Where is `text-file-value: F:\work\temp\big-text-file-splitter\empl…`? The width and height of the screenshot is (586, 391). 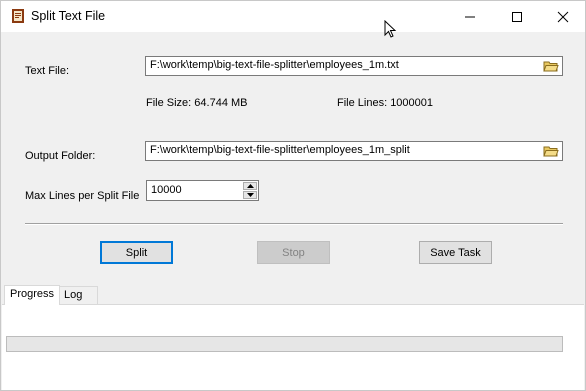 text-file-value: F:\work\temp\big-text-file-splitter\empl… is located at coordinates (274, 65).